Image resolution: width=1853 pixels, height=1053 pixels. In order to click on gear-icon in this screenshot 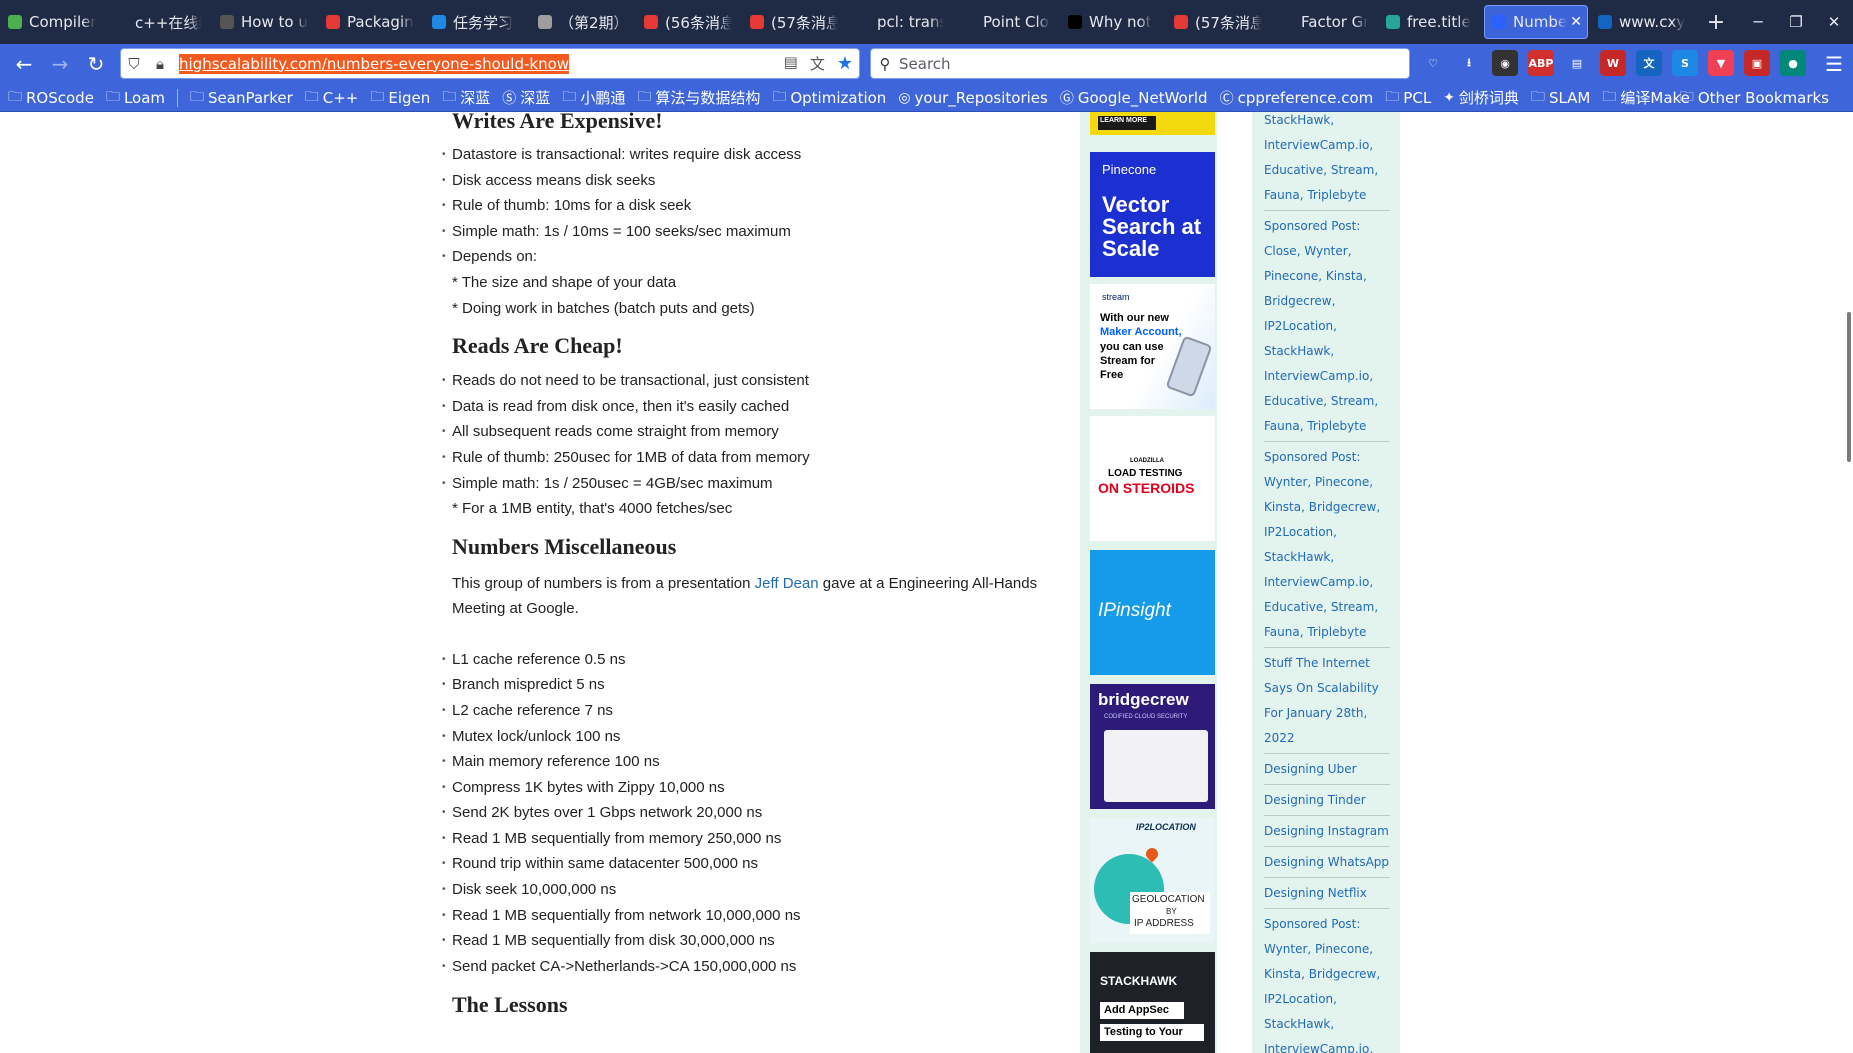, I will do `click(15, 22)`.